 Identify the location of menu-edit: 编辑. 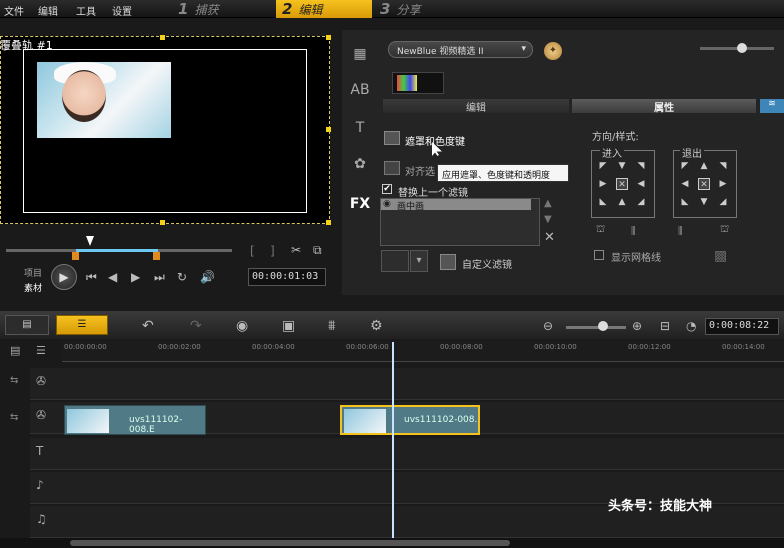
(48, 10).